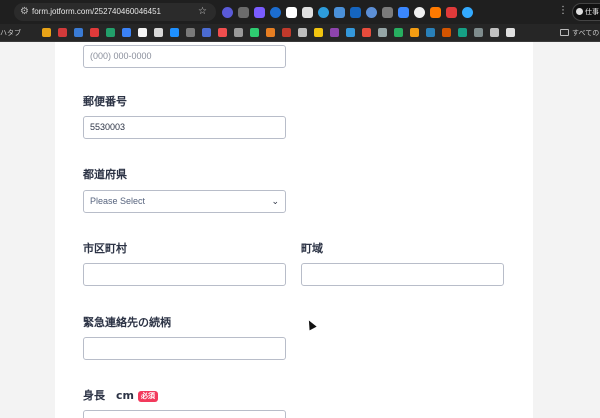 The width and height of the screenshot is (600, 418). Describe the element at coordinates (402, 274) in the screenshot. I see `town-input` at that location.